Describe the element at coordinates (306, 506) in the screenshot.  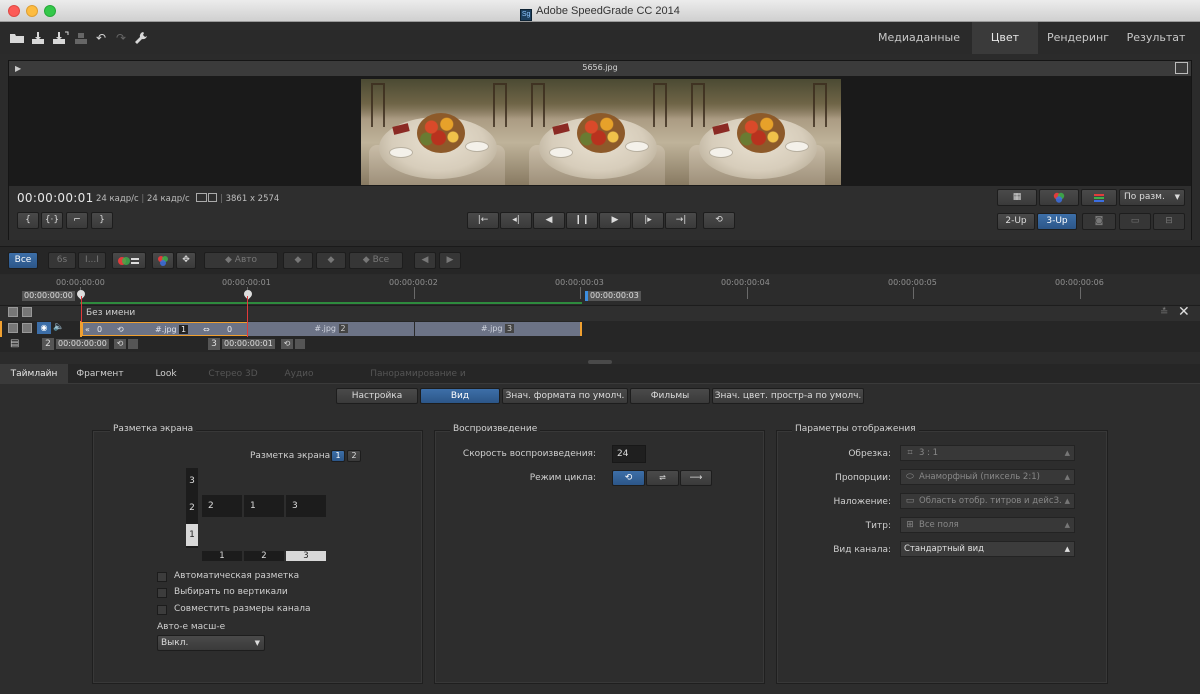
I see `layout-cell-3: 3` at that location.